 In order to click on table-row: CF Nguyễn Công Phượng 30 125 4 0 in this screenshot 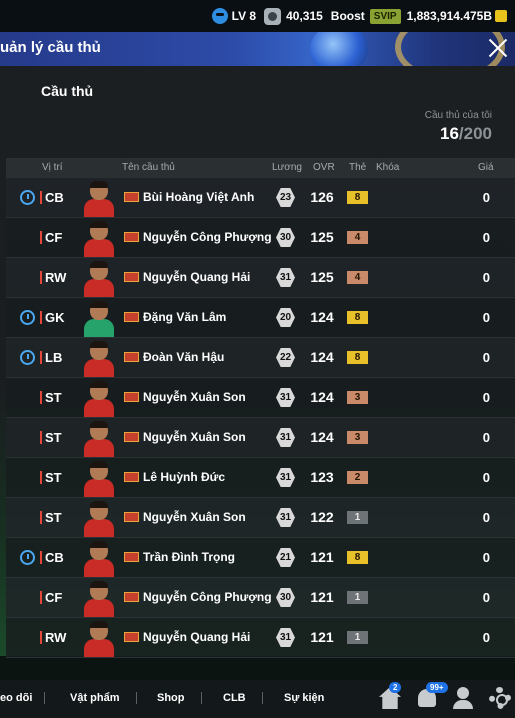, I will do `click(260, 238)`.